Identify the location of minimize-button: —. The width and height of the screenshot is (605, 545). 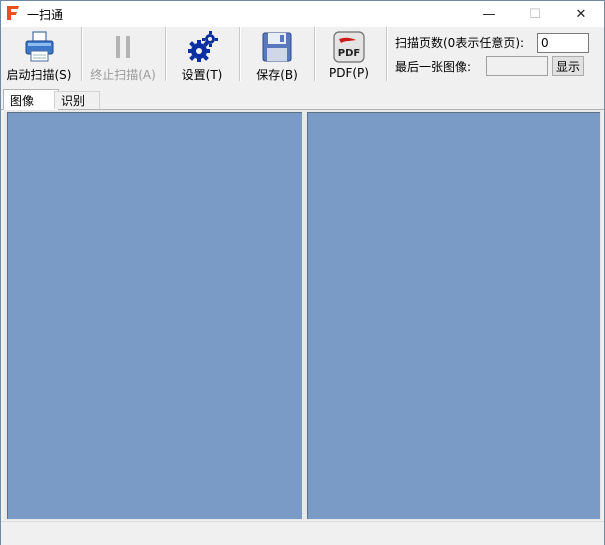
(489, 14).